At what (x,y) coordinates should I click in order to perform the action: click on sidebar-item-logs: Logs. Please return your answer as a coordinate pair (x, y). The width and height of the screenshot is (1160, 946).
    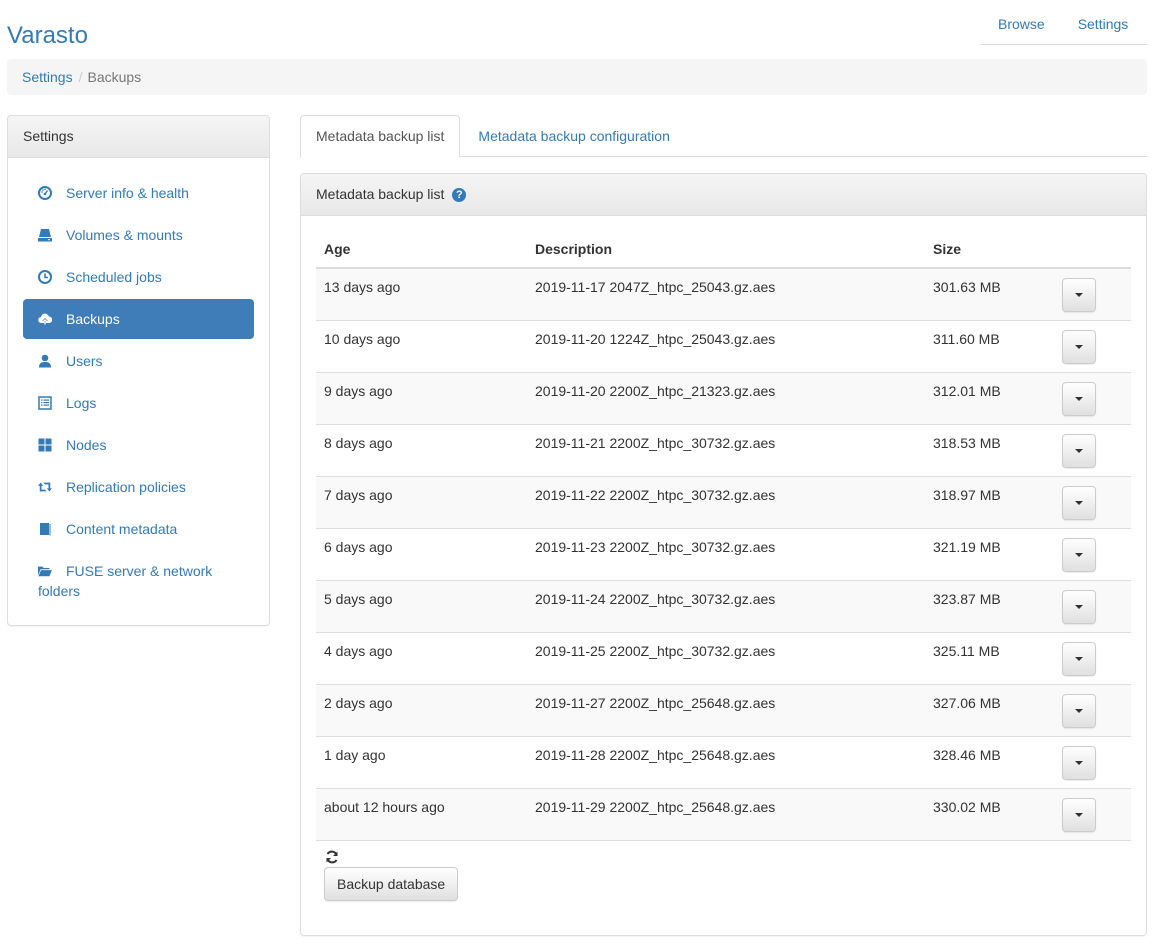
    Looking at the image, I should click on (138, 403).